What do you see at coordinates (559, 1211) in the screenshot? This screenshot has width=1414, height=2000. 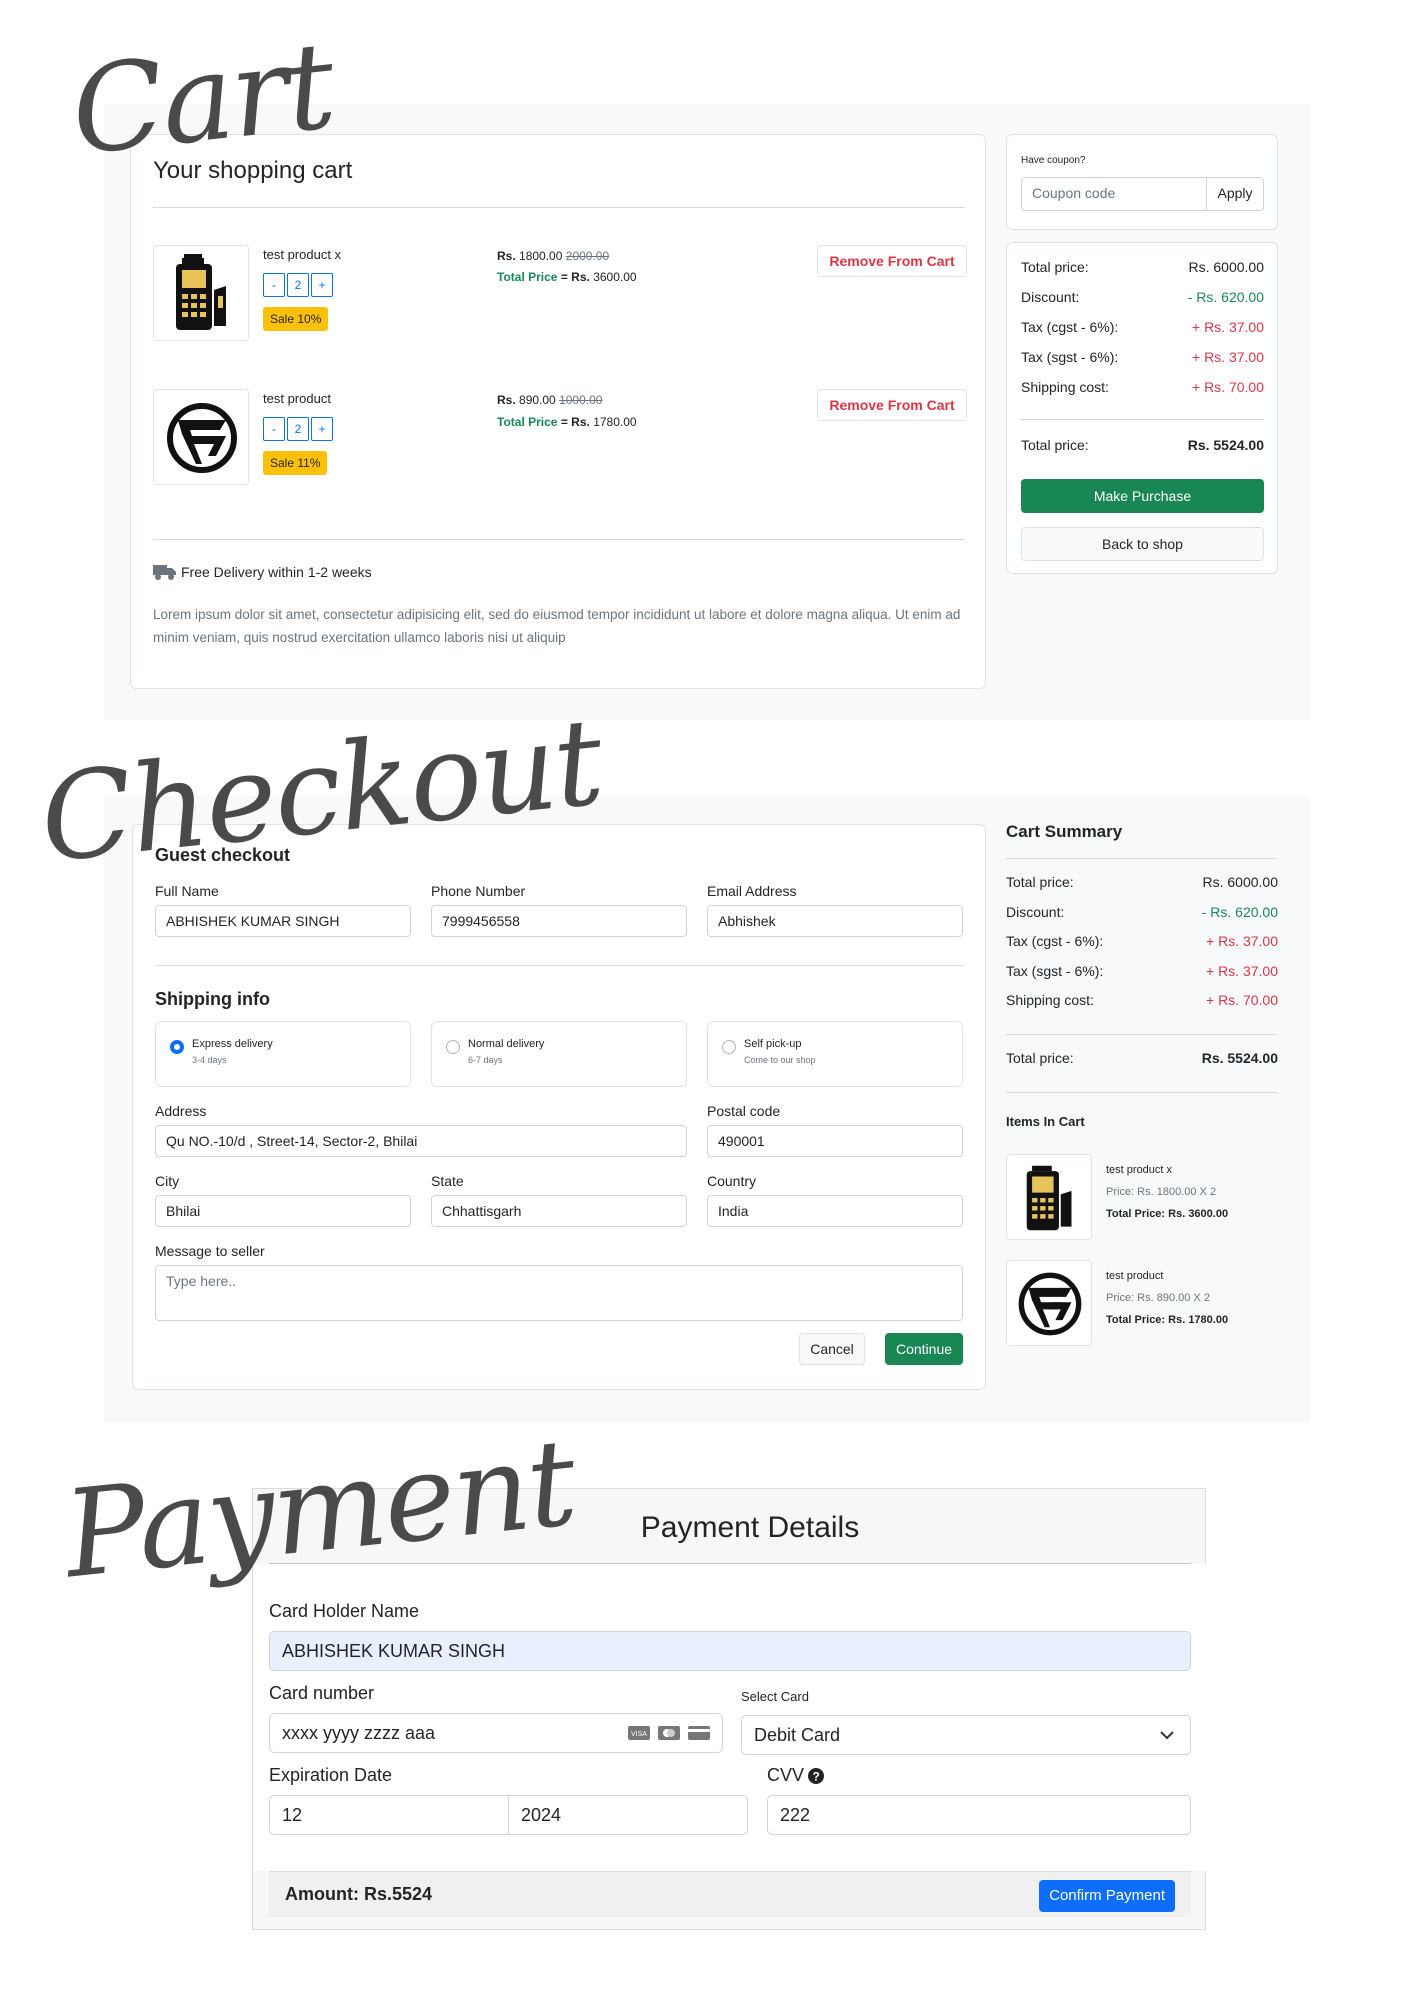 I see `state-input: Chhattisgarh` at bounding box center [559, 1211].